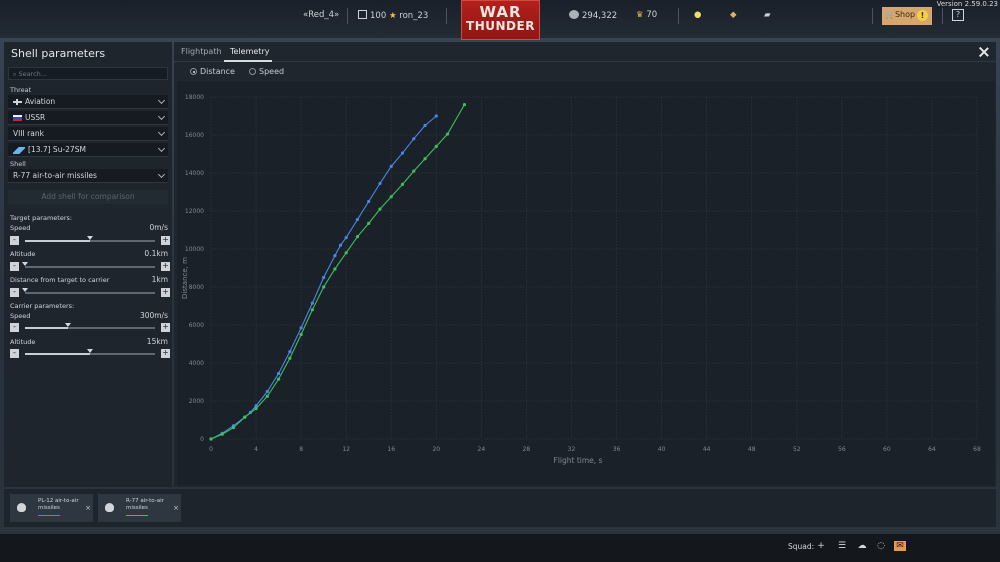 The image size is (1000, 562). I want to click on target-speed-slider: - +, so click(90, 241).